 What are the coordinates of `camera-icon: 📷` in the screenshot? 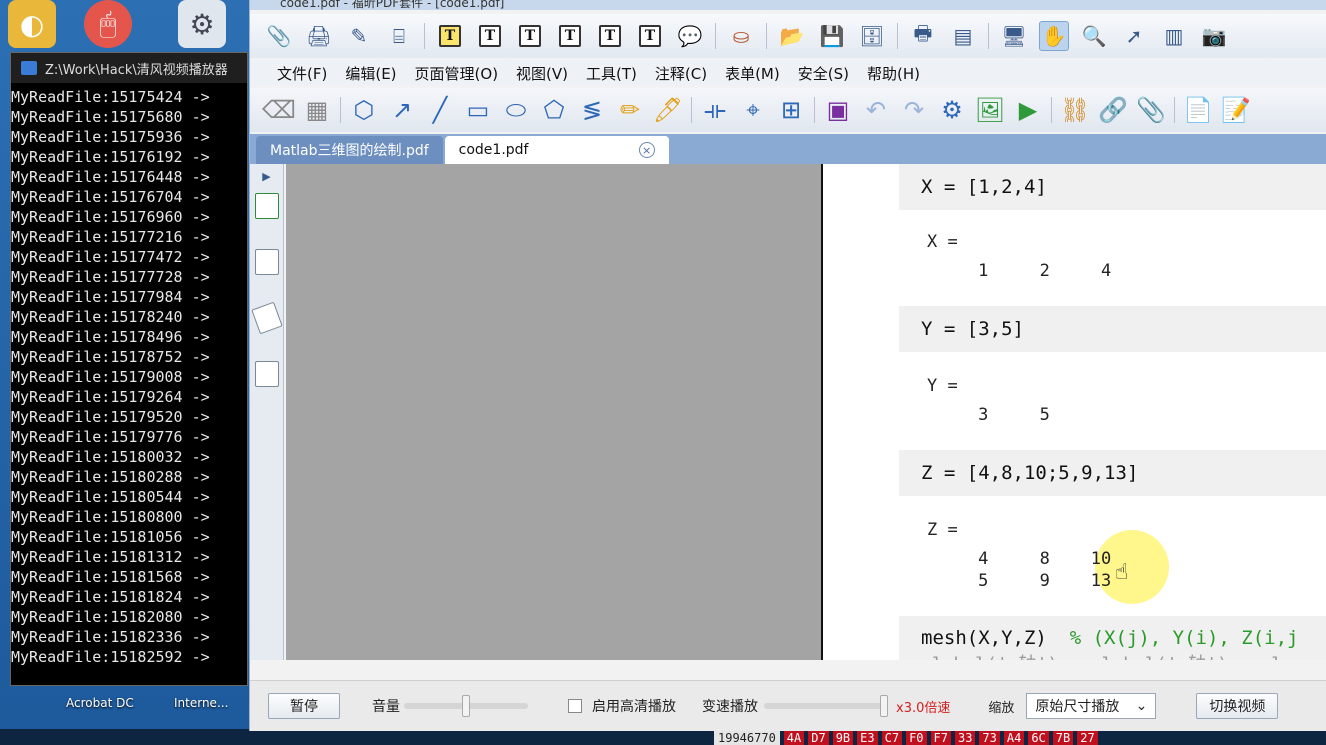 It's located at (1214, 36).